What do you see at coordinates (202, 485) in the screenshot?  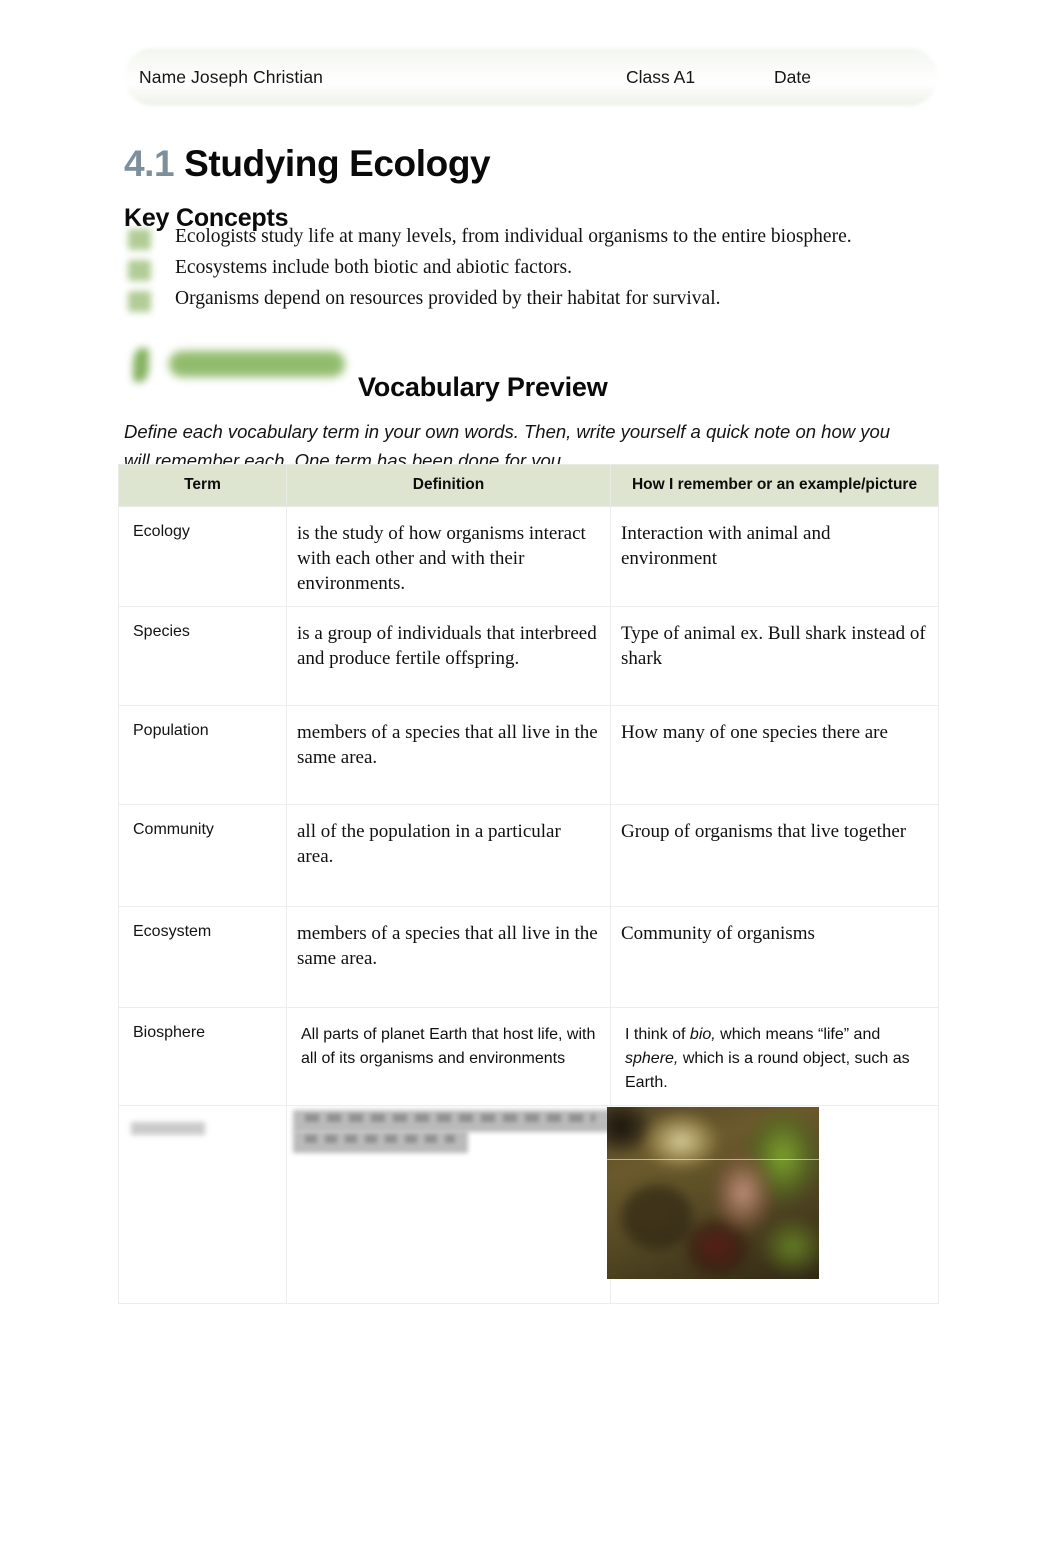 I see `column-header-term: Term` at bounding box center [202, 485].